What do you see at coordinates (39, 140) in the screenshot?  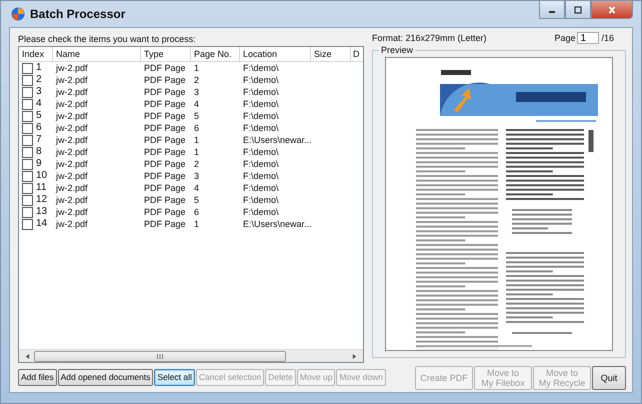 I see `table-cell: 7` at bounding box center [39, 140].